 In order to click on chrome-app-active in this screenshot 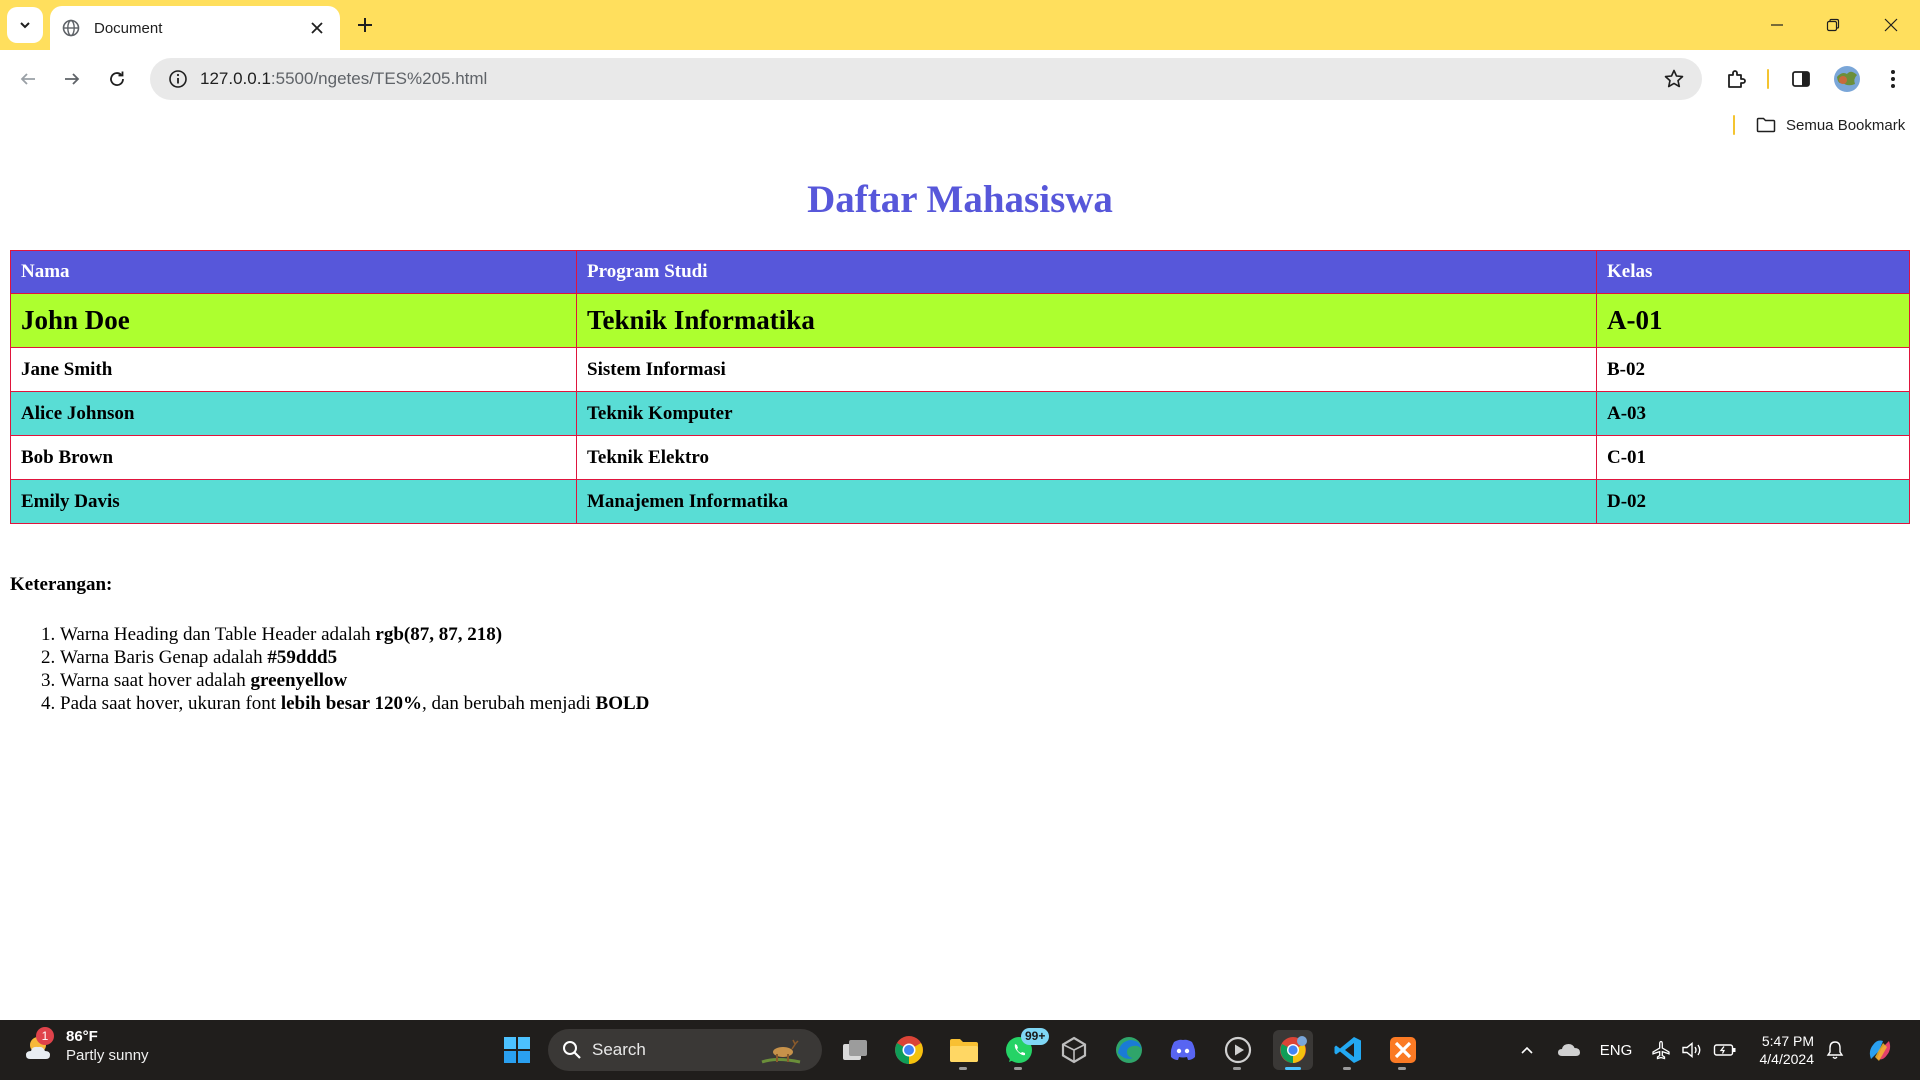, I will do `click(1293, 1050)`.